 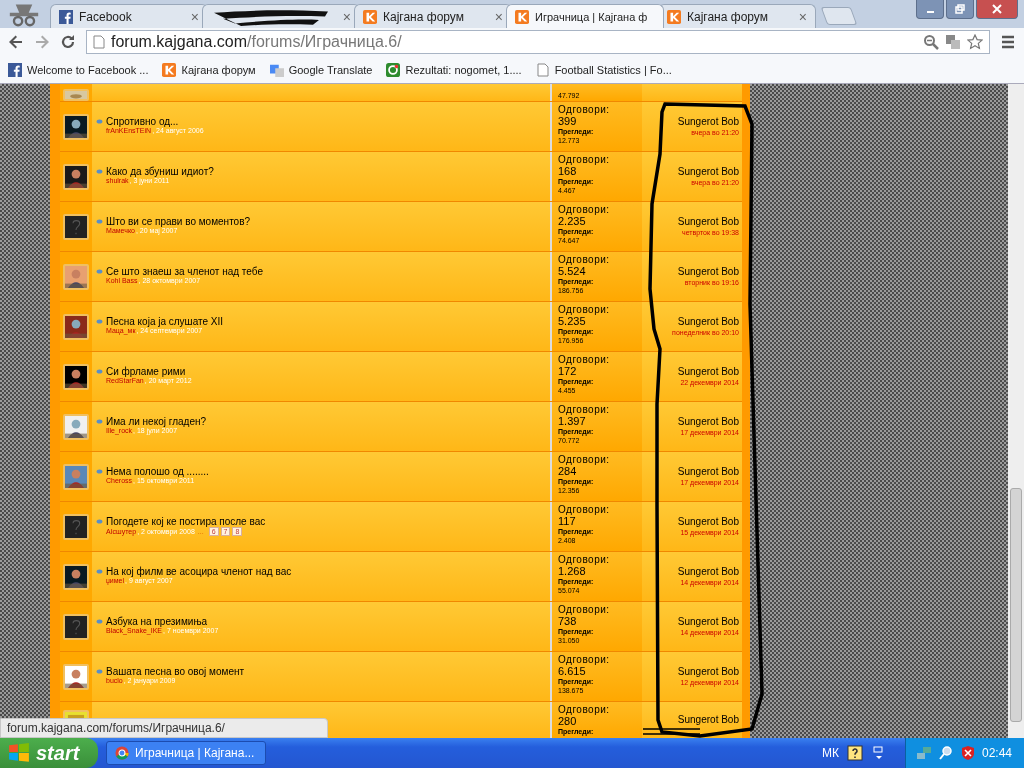 What do you see at coordinates (186, 521) in the screenshot?
I see `thread-title: Погодете кој ке постира после вас` at bounding box center [186, 521].